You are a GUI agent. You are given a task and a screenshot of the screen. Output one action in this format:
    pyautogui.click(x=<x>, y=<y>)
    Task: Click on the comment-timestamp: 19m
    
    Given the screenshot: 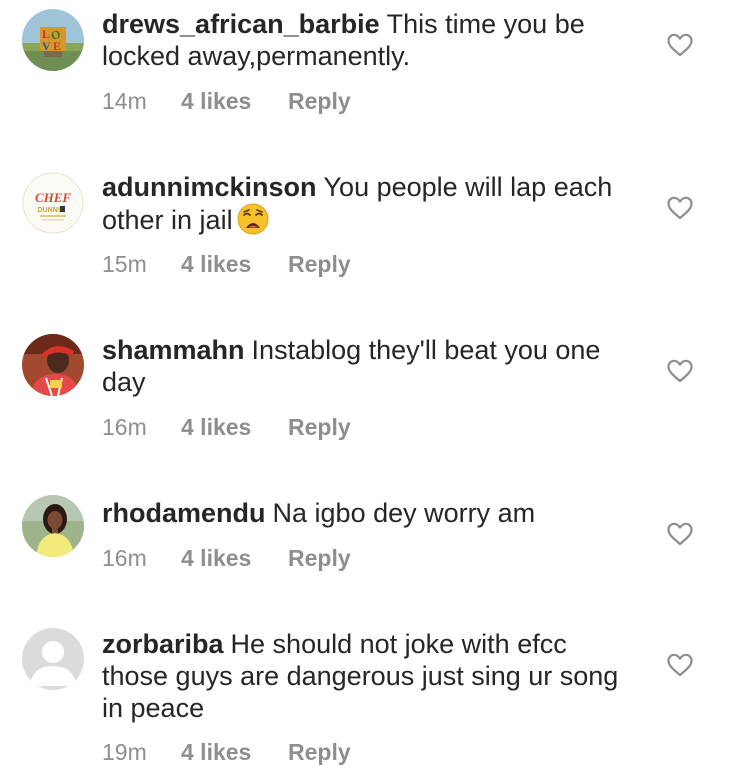 What is the action you would take?
    pyautogui.click(x=124, y=752)
    